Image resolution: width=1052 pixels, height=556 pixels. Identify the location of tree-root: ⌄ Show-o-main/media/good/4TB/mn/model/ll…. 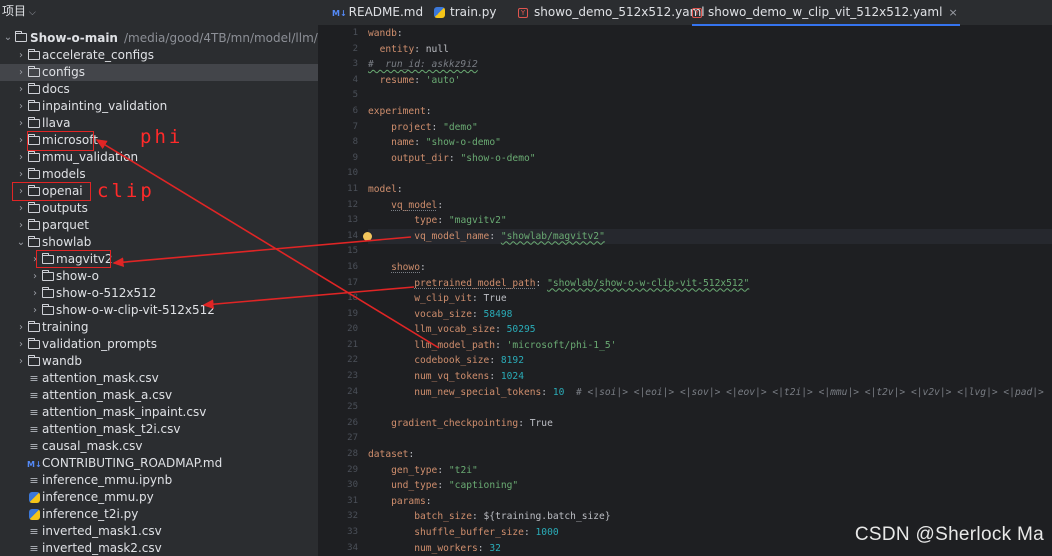
(159, 38).